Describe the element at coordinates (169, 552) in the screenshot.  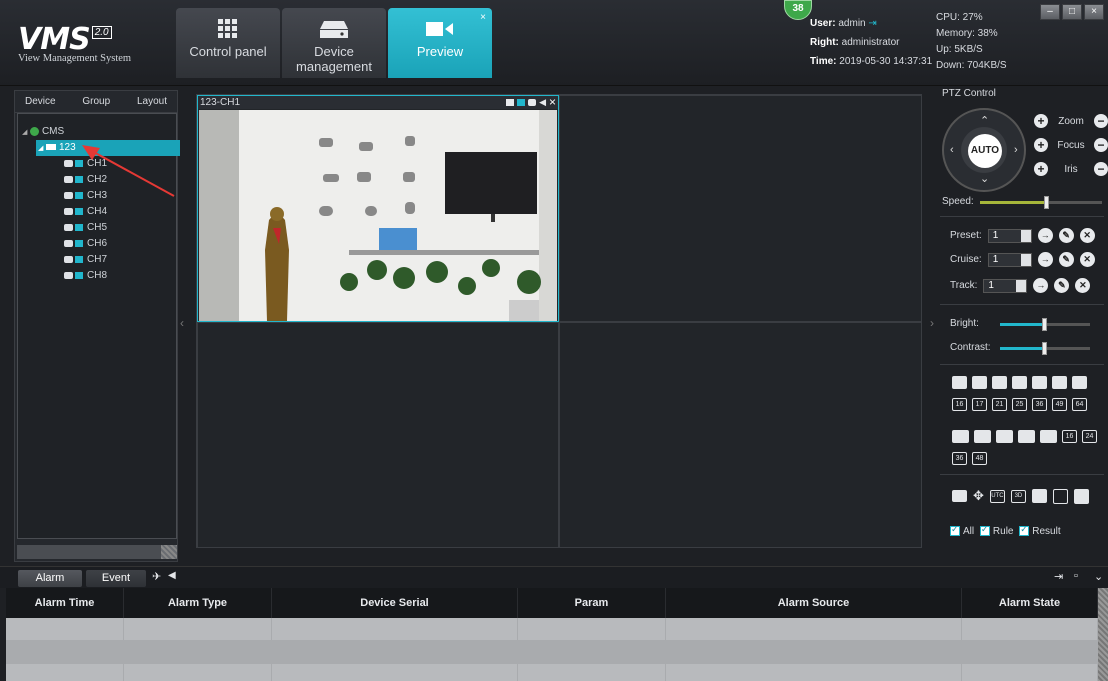
I see `scrollbar-grip` at that location.